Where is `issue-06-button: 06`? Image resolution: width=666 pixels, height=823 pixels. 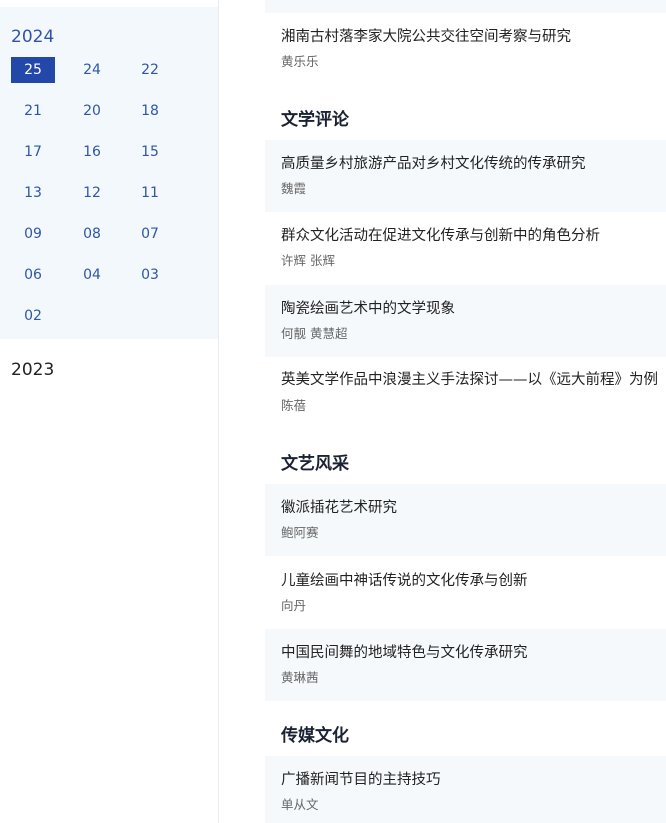 issue-06-button: 06 is located at coordinates (33, 275).